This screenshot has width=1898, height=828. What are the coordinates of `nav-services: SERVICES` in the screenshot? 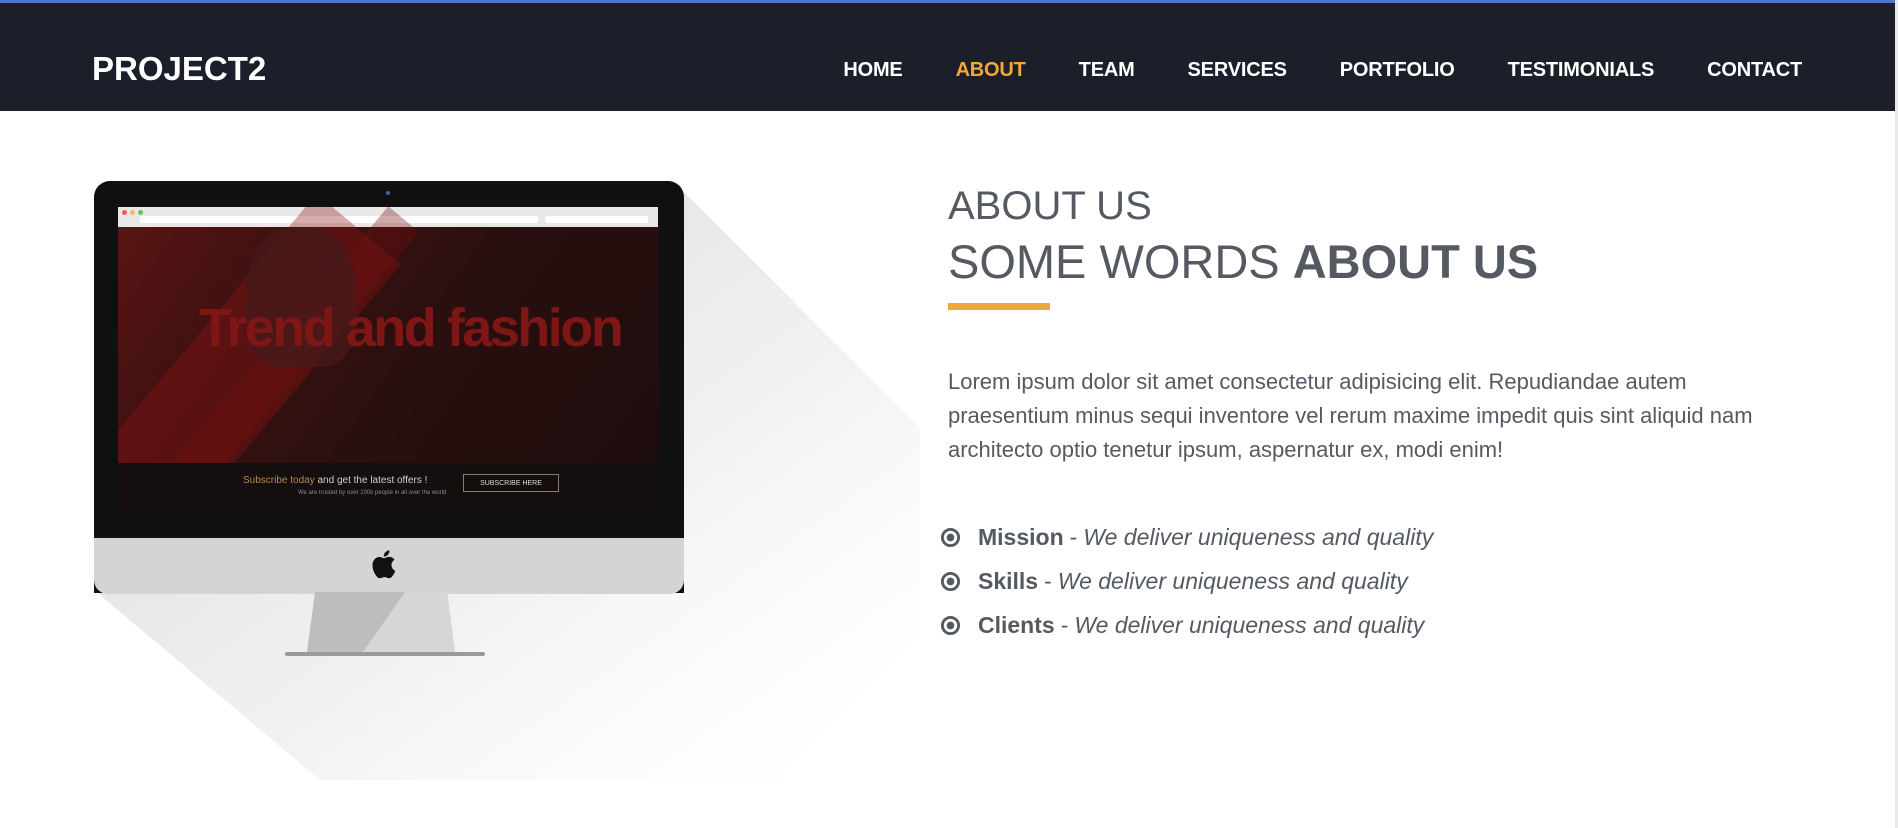 It's located at (1237, 70).